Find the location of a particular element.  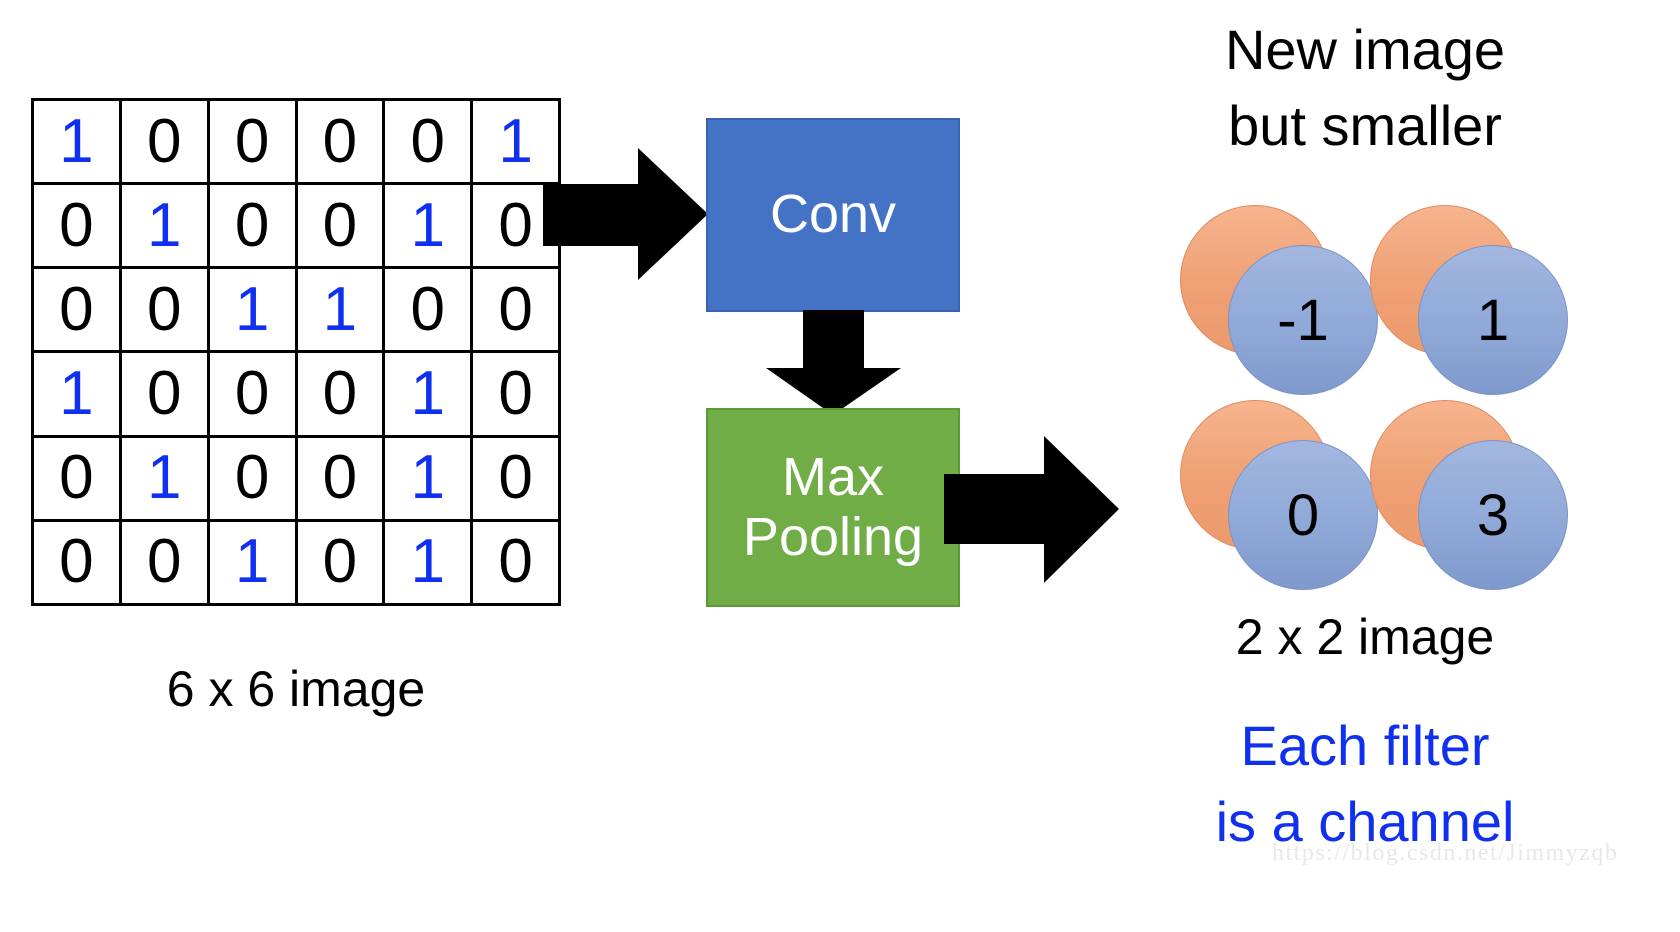

output-cell-bottom-left: 0 is located at coordinates (1280, 495).